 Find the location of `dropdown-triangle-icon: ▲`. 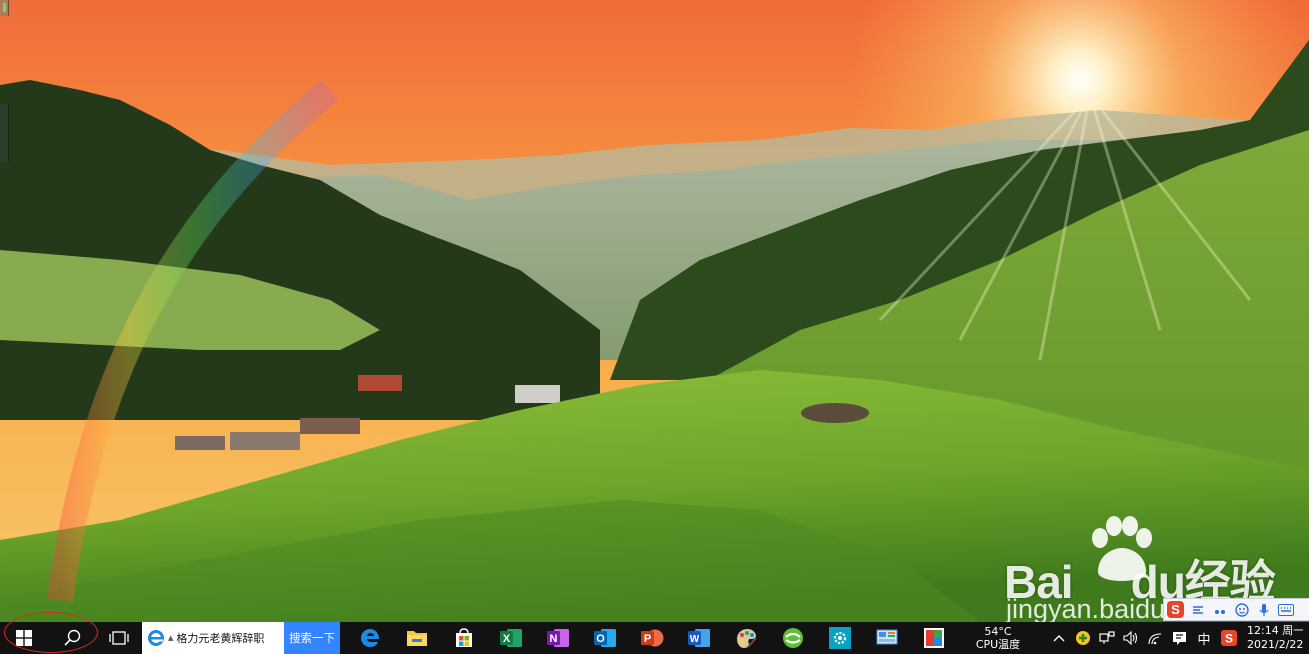

dropdown-triangle-icon: ▲ is located at coordinates (170, 638).